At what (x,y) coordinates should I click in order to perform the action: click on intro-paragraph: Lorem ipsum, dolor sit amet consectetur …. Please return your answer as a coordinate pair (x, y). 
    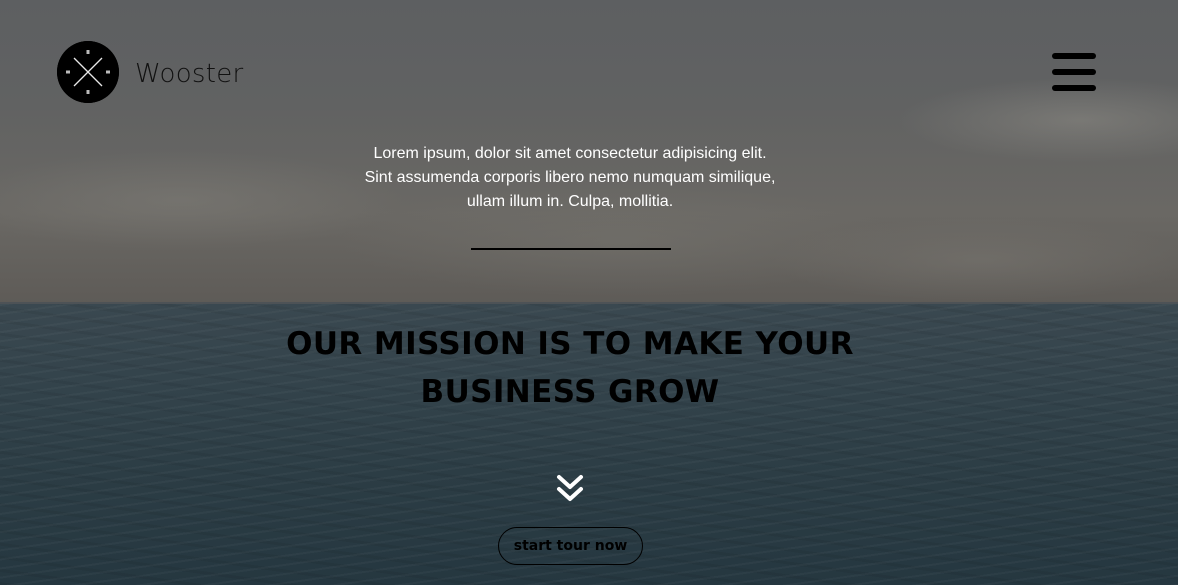
    Looking at the image, I should click on (570, 177).